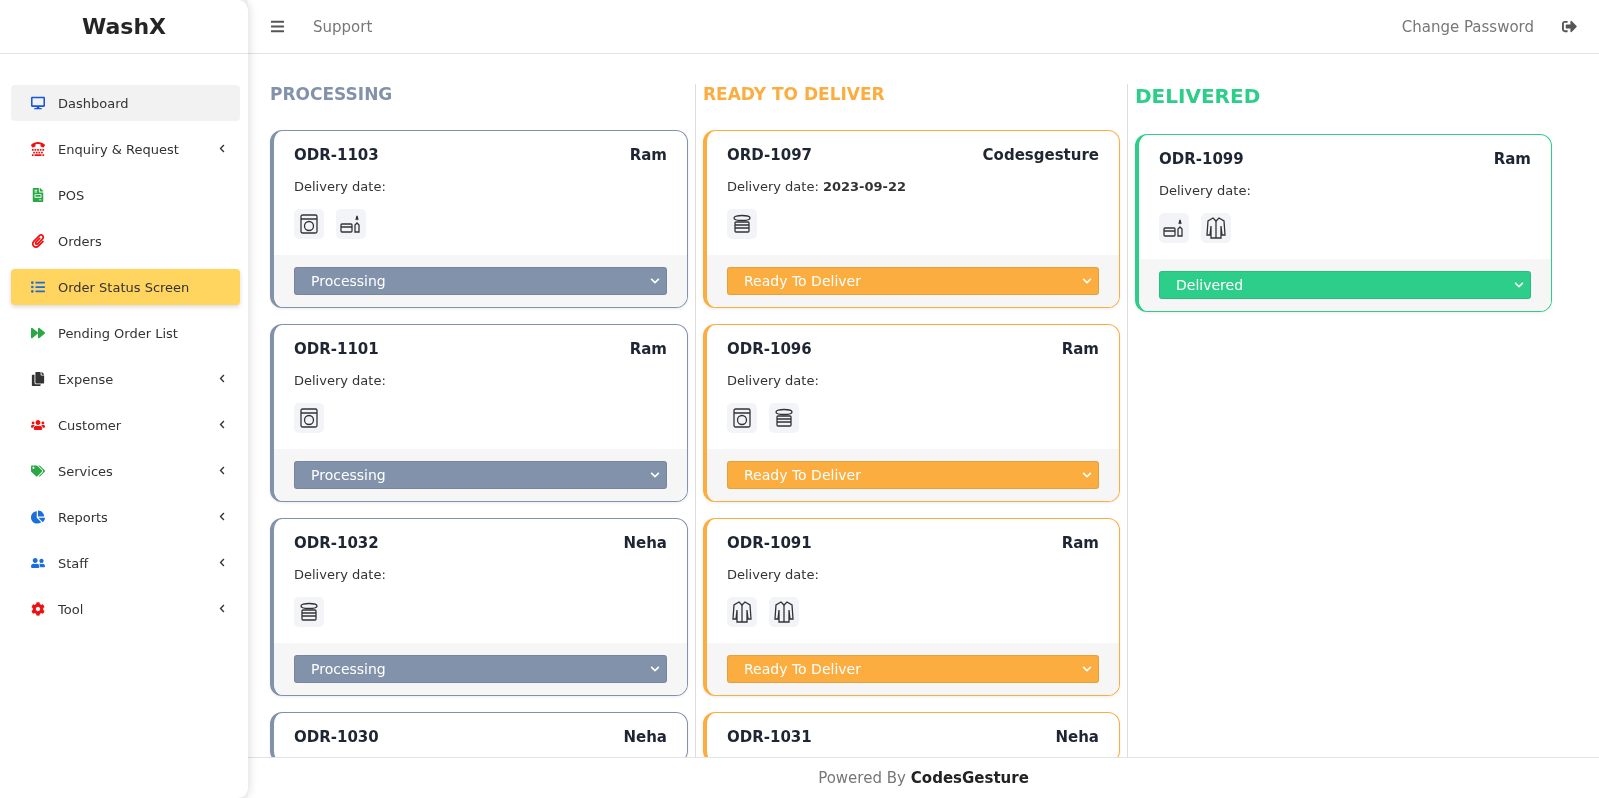 The image size is (1599, 798). What do you see at coordinates (125, 517) in the screenshot?
I see `sidebar-item: Reports` at bounding box center [125, 517].